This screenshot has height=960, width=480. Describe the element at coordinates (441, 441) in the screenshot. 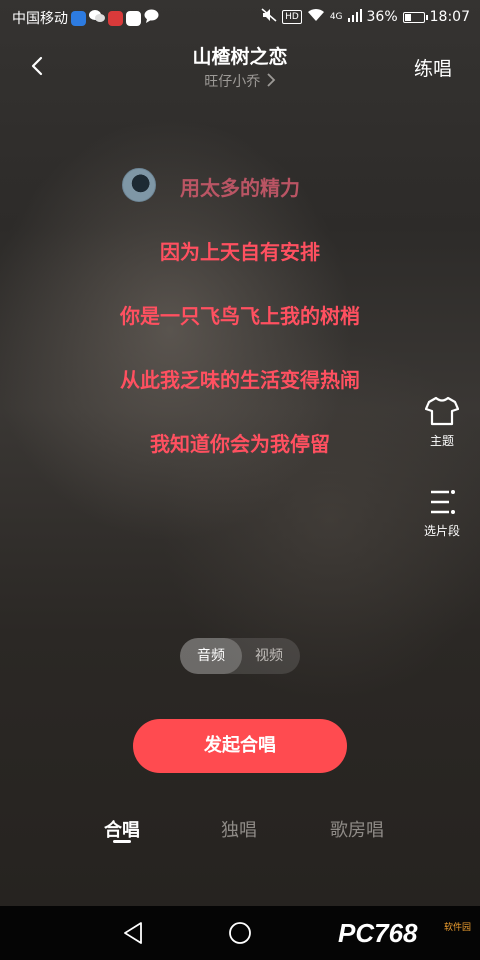

I see `theme-label: 主题` at that location.